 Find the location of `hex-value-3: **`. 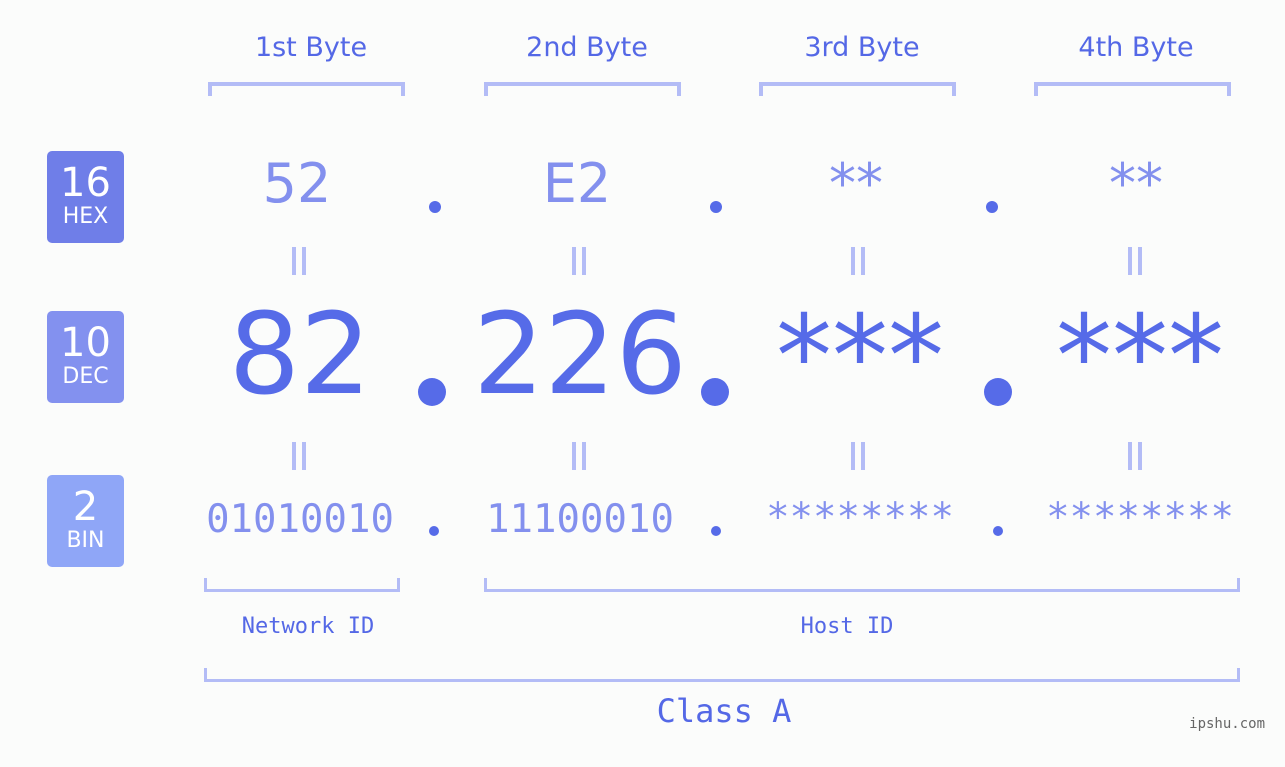

hex-value-3: ** is located at coordinates (856, 183).